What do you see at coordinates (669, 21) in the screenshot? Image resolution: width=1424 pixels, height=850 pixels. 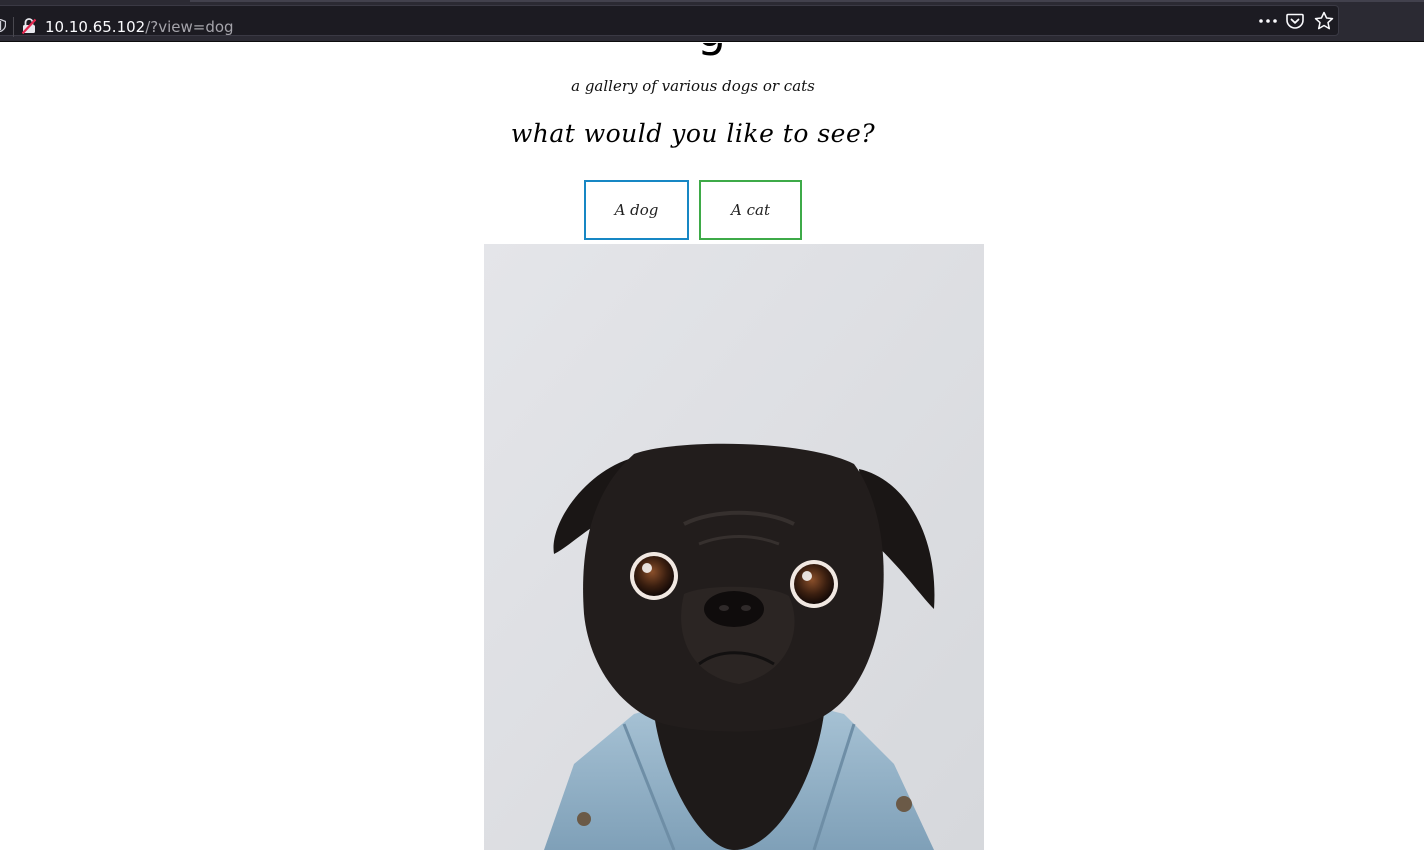 I see `address-bar: 10.10.65.102/?view=dog` at bounding box center [669, 21].